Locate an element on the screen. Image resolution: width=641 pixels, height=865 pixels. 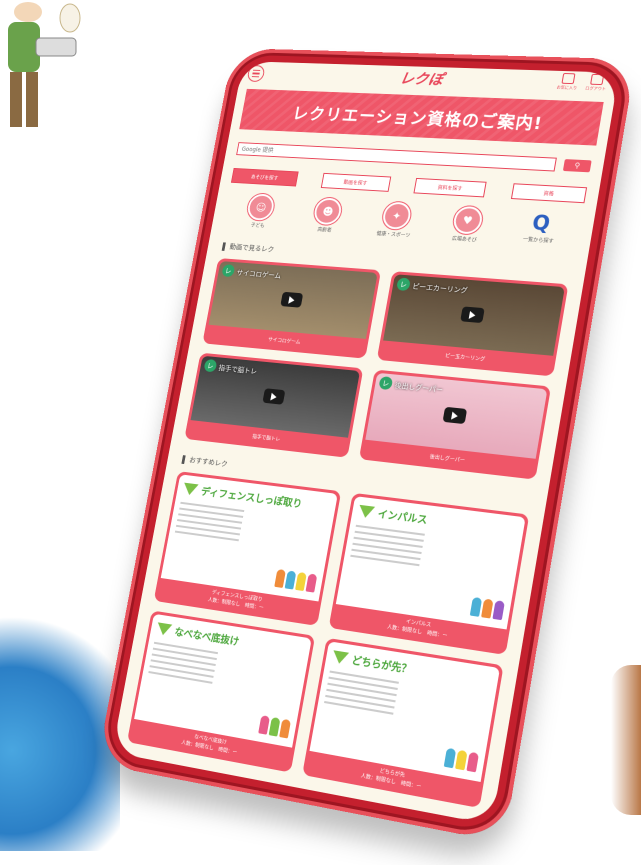
logout-icon is located at coordinates (597, 79).